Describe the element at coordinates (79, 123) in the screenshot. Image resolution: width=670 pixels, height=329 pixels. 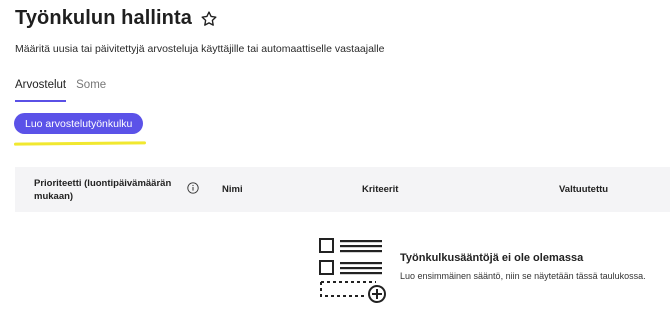
I see `create-review-workflow-button: Luo arvostelutyönkulku` at that location.